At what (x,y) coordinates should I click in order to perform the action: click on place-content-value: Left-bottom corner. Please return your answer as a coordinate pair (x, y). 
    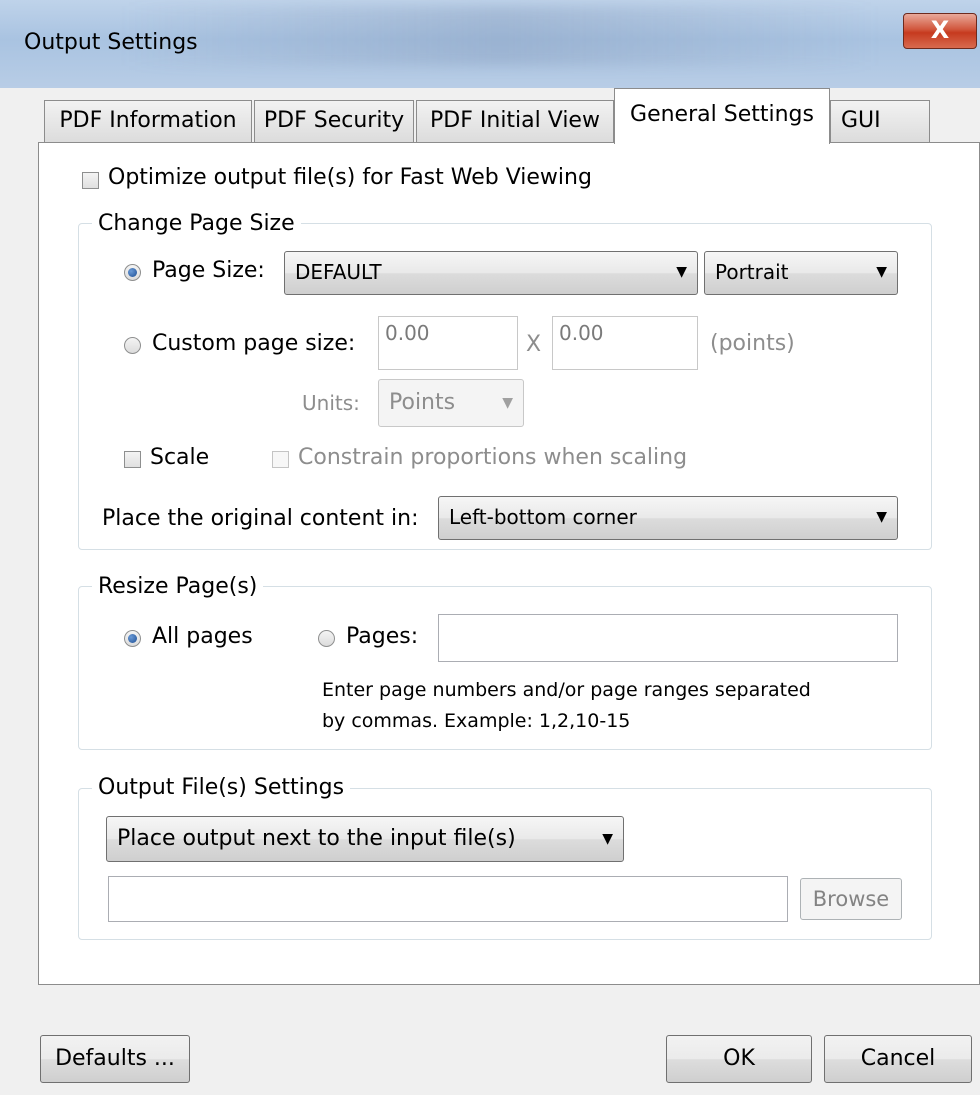
    Looking at the image, I should click on (543, 517).